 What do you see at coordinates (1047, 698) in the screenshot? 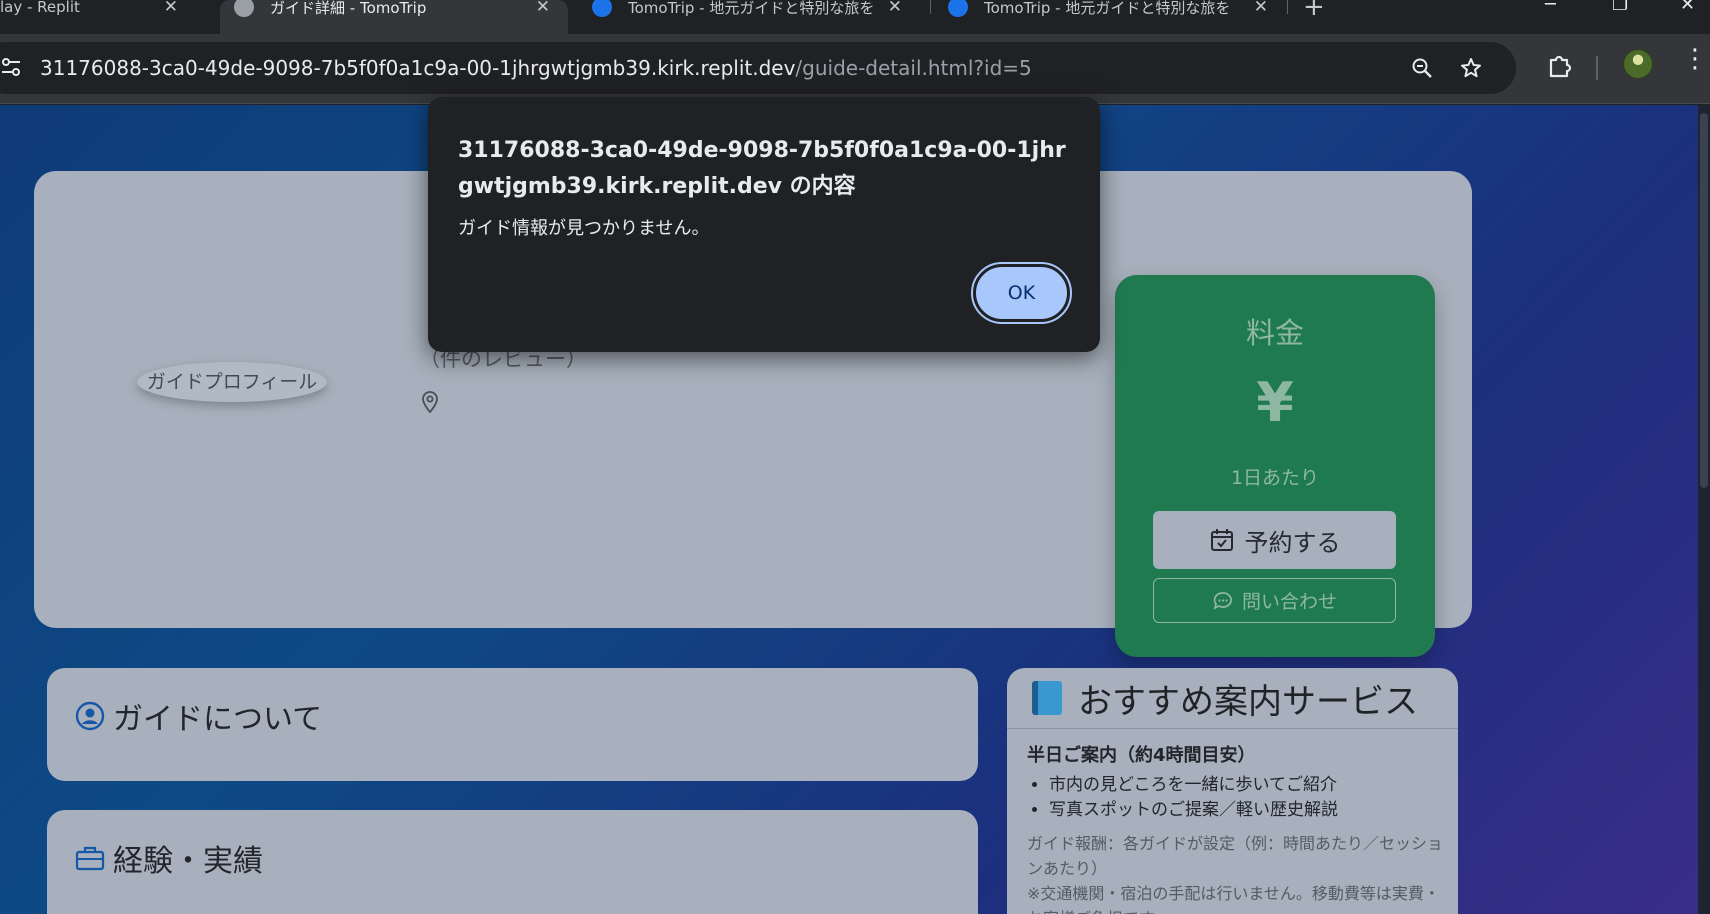
I see `blue-book-icon` at bounding box center [1047, 698].